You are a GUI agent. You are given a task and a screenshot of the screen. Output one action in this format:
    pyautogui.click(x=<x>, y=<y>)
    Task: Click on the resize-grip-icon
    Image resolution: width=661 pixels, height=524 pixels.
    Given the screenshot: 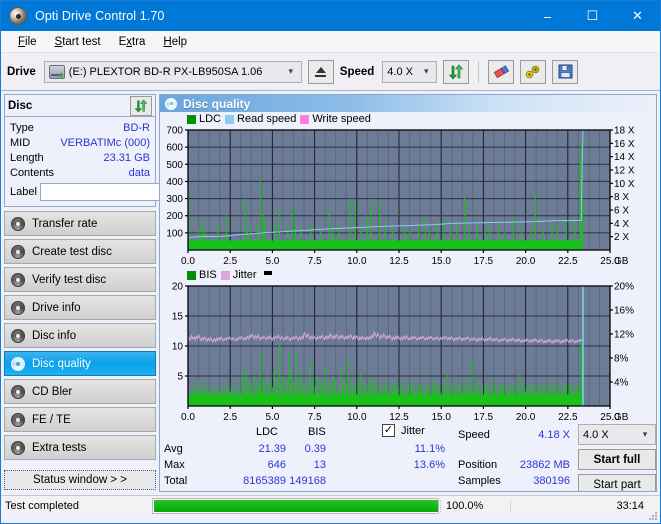 What is the action you would take?
    pyautogui.click(x=653, y=516)
    